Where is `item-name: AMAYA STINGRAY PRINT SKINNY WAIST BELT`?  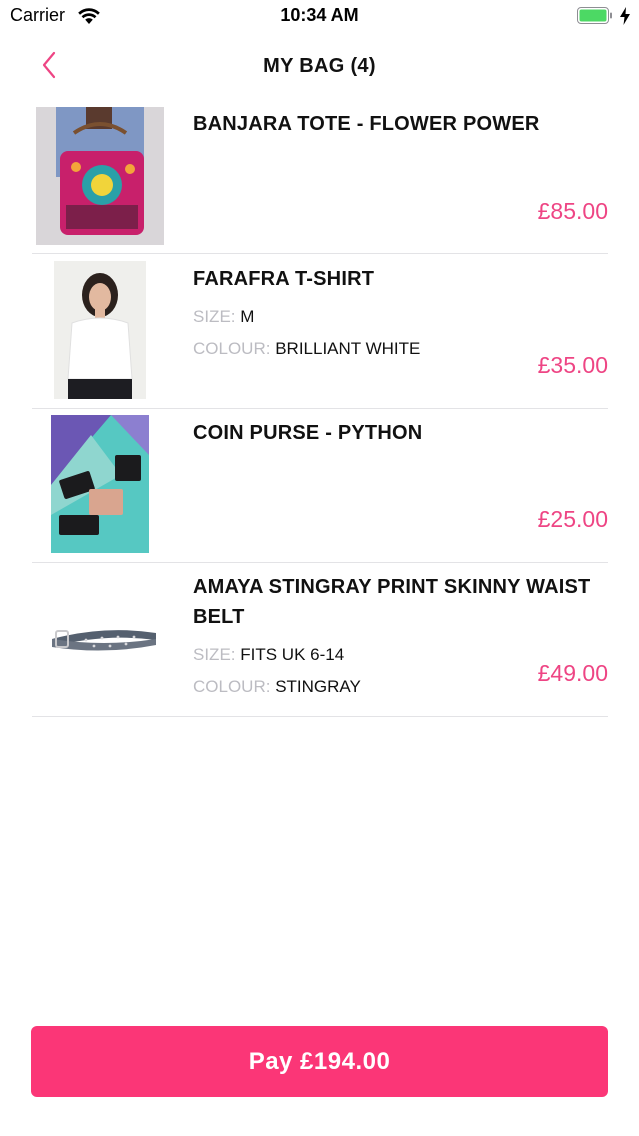 item-name: AMAYA STINGRAY PRINT SKINNY WAIST BELT is located at coordinates (392, 602).